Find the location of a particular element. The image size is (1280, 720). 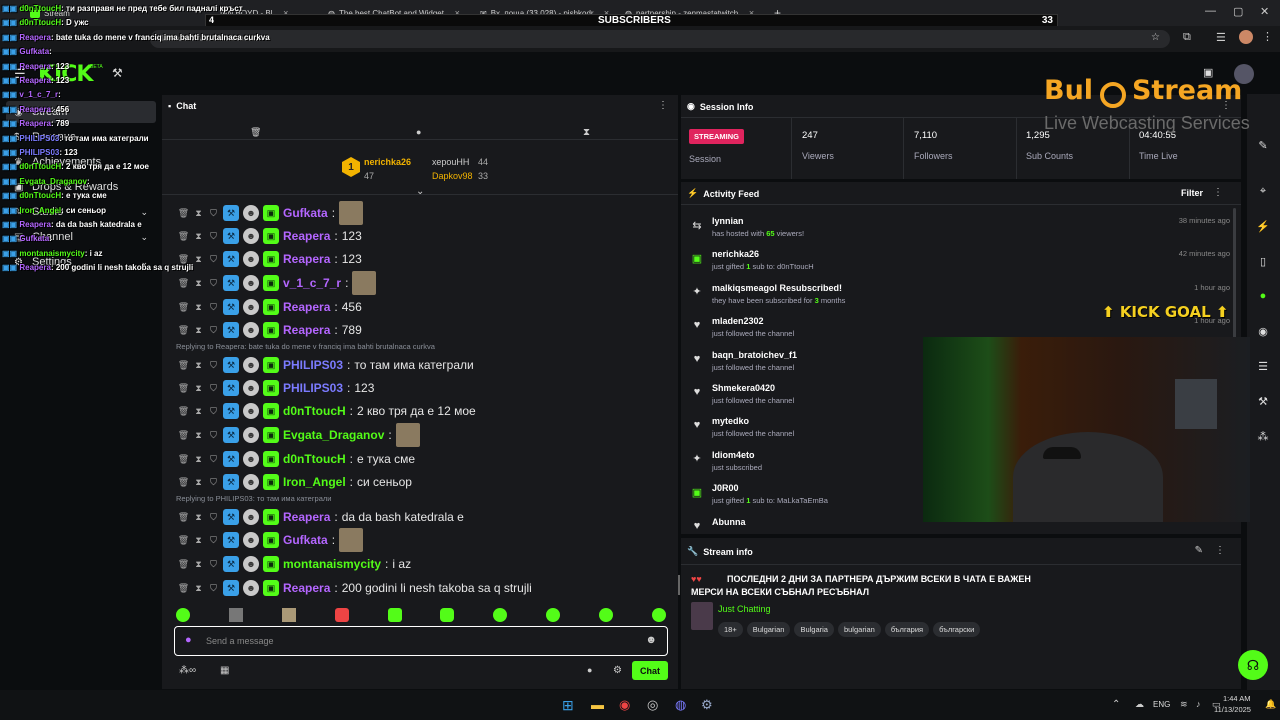

profile-icon: ☰ is located at coordinates (1221, 37).